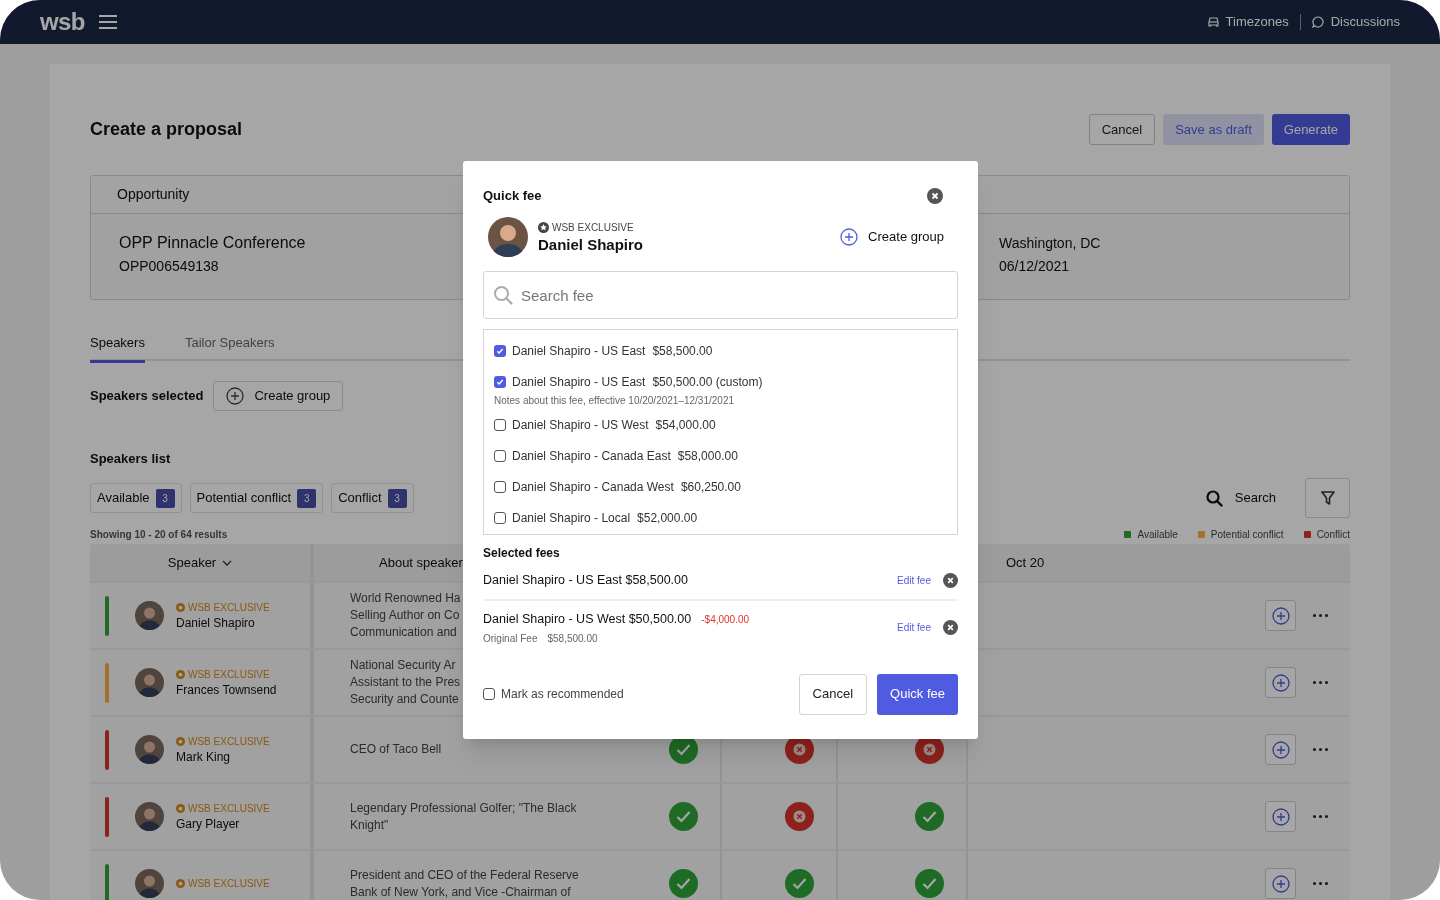  I want to click on fee-option: Daniel Shapiro - US East $58,500.00, so click(612, 350).